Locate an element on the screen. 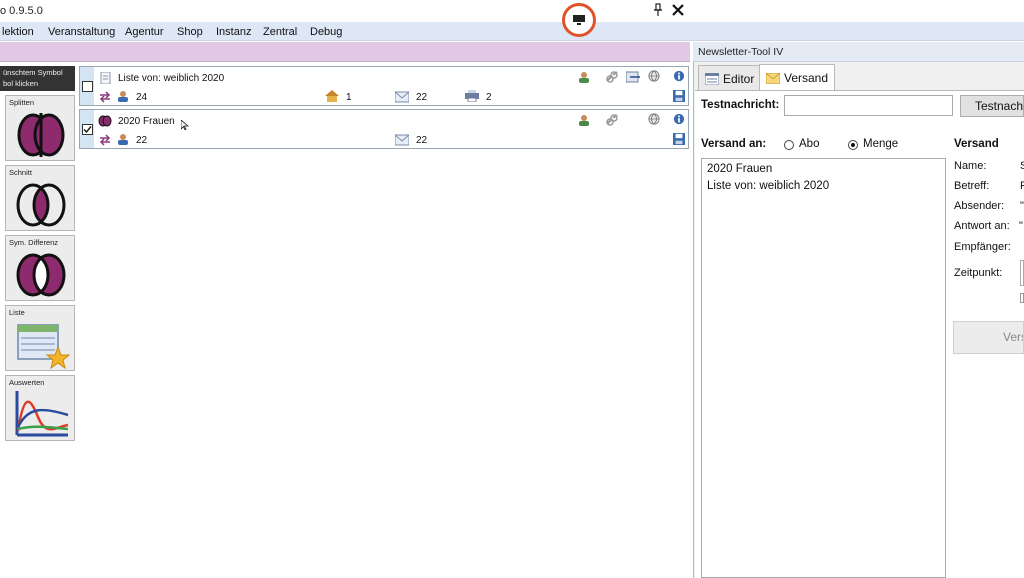 This screenshot has height=578, width=1024. send-button: Vers is located at coordinates (988, 337).